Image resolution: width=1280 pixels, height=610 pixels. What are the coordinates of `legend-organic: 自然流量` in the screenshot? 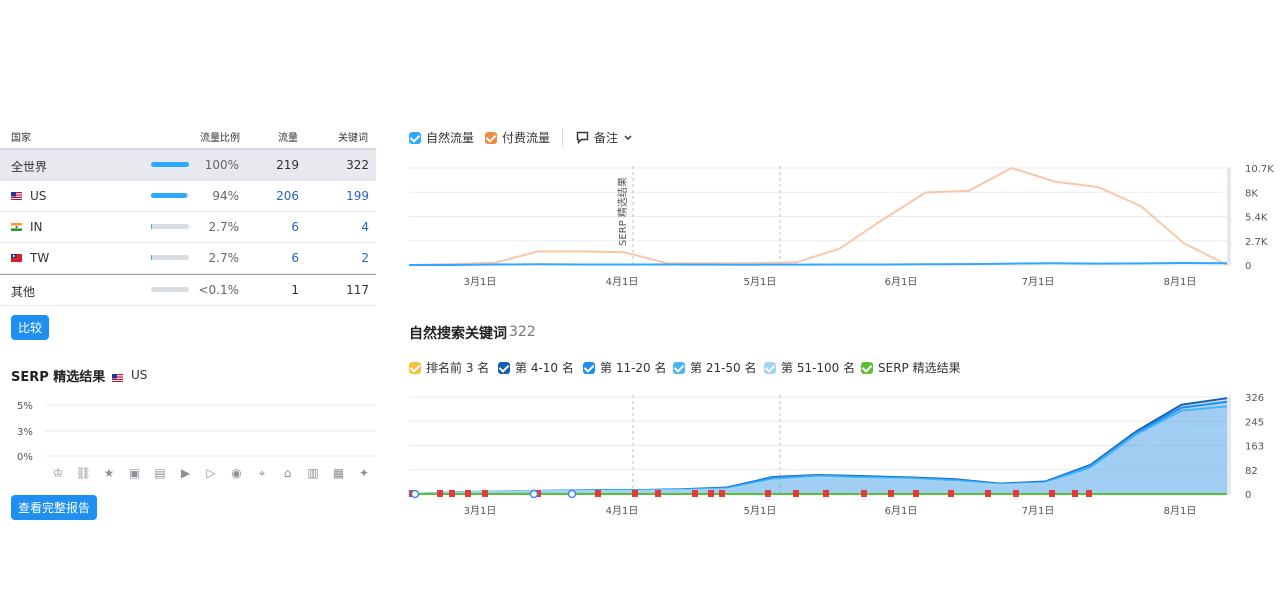 It's located at (441, 137).